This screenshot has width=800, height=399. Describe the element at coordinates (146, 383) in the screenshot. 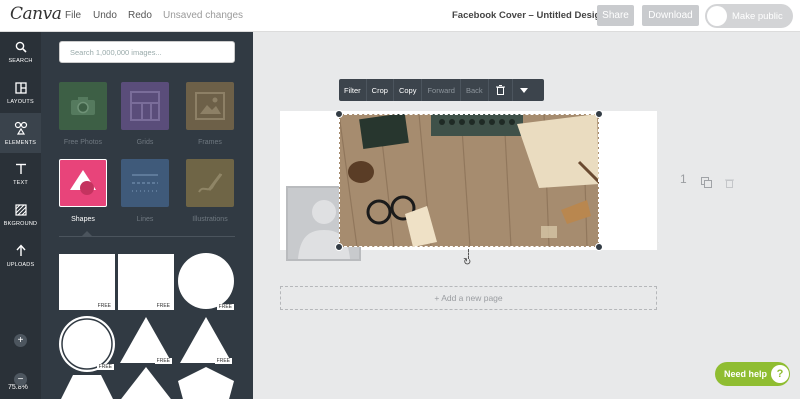

I see `diamond-shape` at that location.